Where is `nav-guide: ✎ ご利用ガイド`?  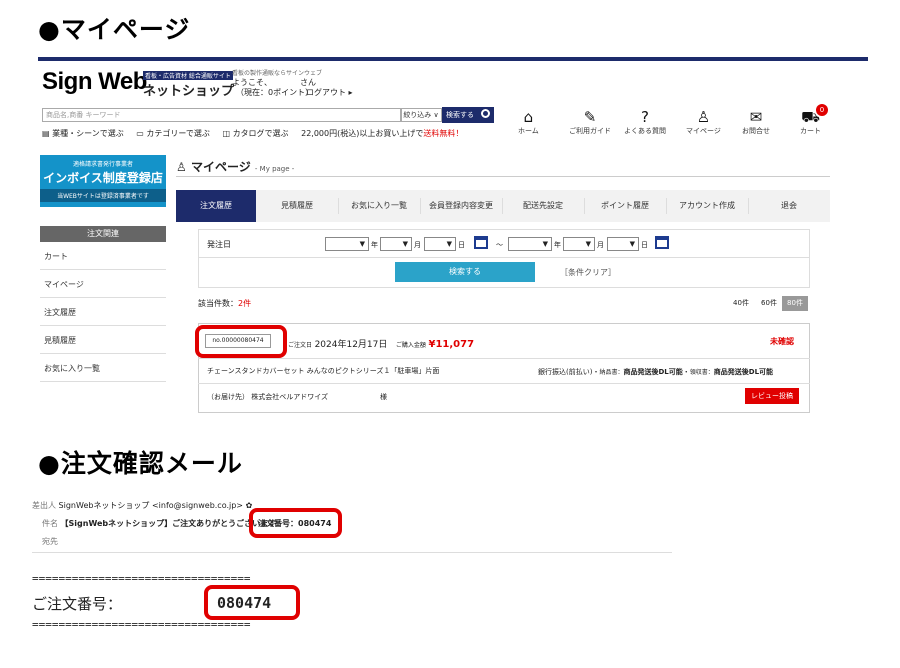
nav-guide: ✎ ご利用ガイド is located at coordinates (590, 122).